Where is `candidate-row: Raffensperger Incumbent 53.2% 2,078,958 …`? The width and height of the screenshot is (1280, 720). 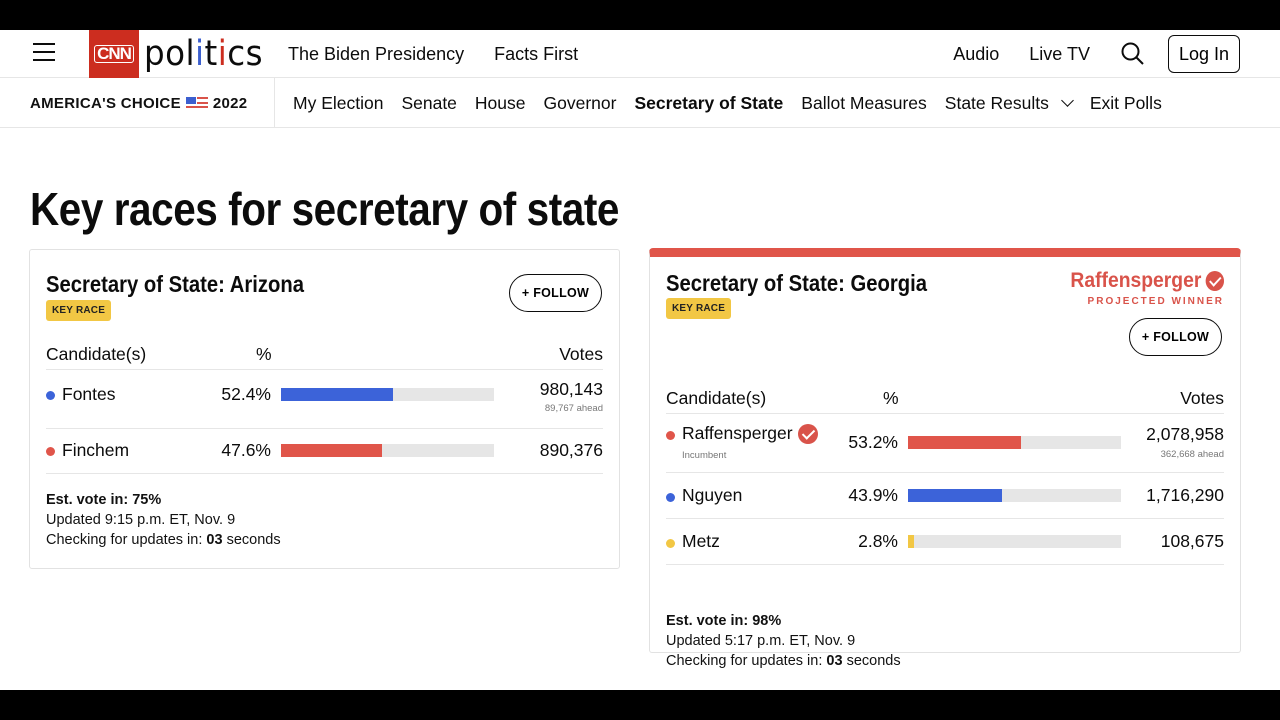
candidate-row: Raffensperger Incumbent 53.2% 2,078,958 … is located at coordinates (945, 443).